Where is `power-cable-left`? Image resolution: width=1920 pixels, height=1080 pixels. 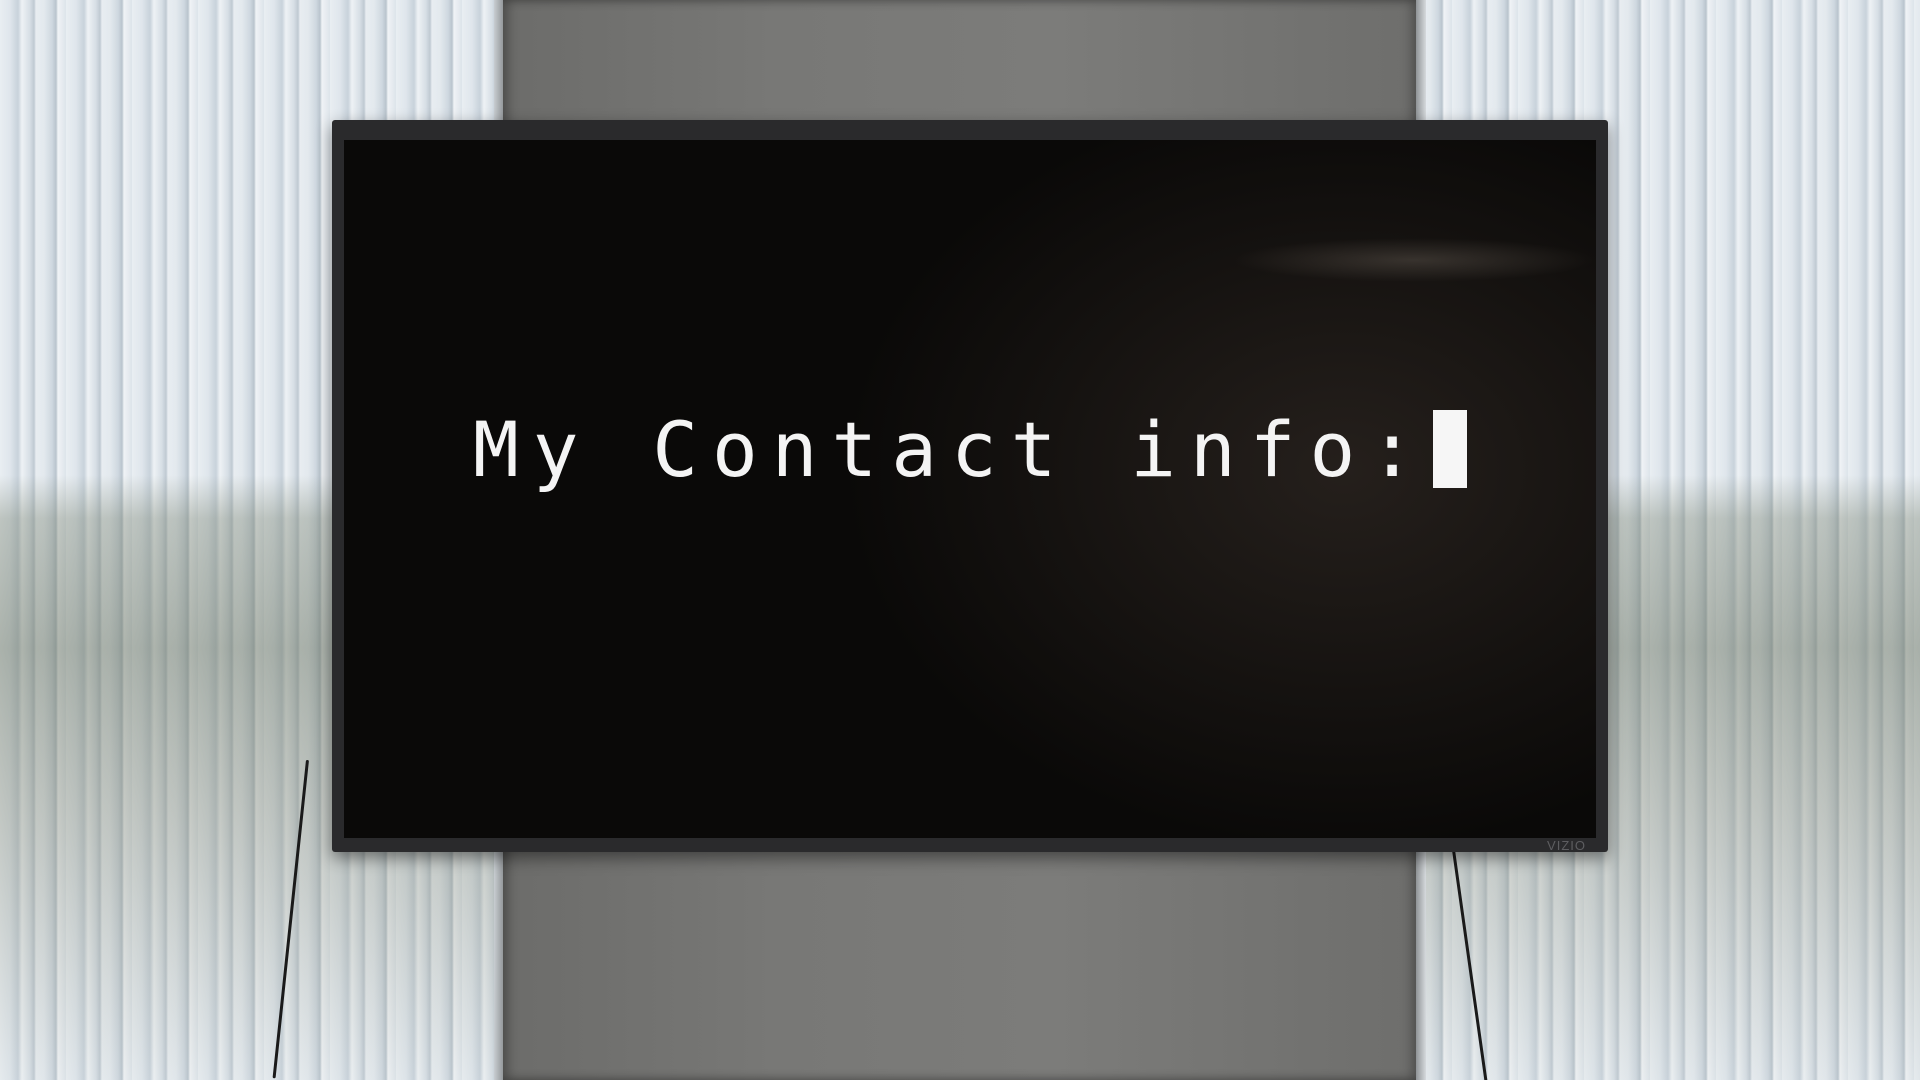
power-cable-left is located at coordinates (290, 919).